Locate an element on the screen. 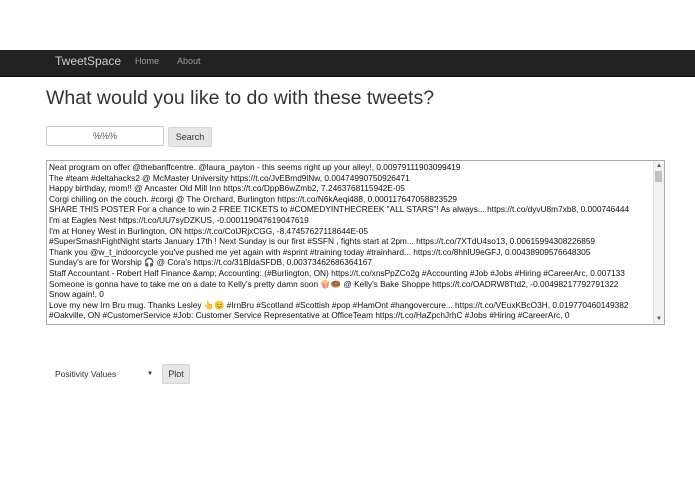 The height and width of the screenshot is (494, 695). plot-button: Plot is located at coordinates (176, 374).